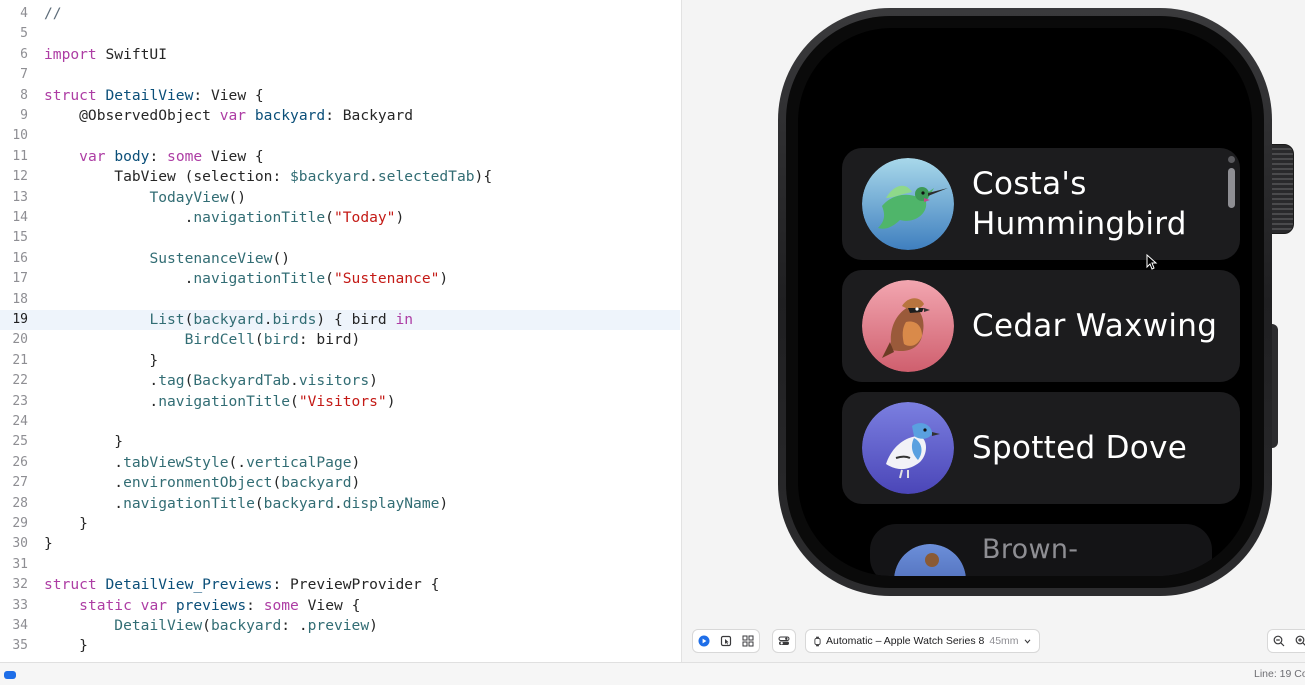 Image resolution: width=1305 pixels, height=685 pixels. I want to click on bird-name: Costa's Hummingbird, so click(1079, 204).